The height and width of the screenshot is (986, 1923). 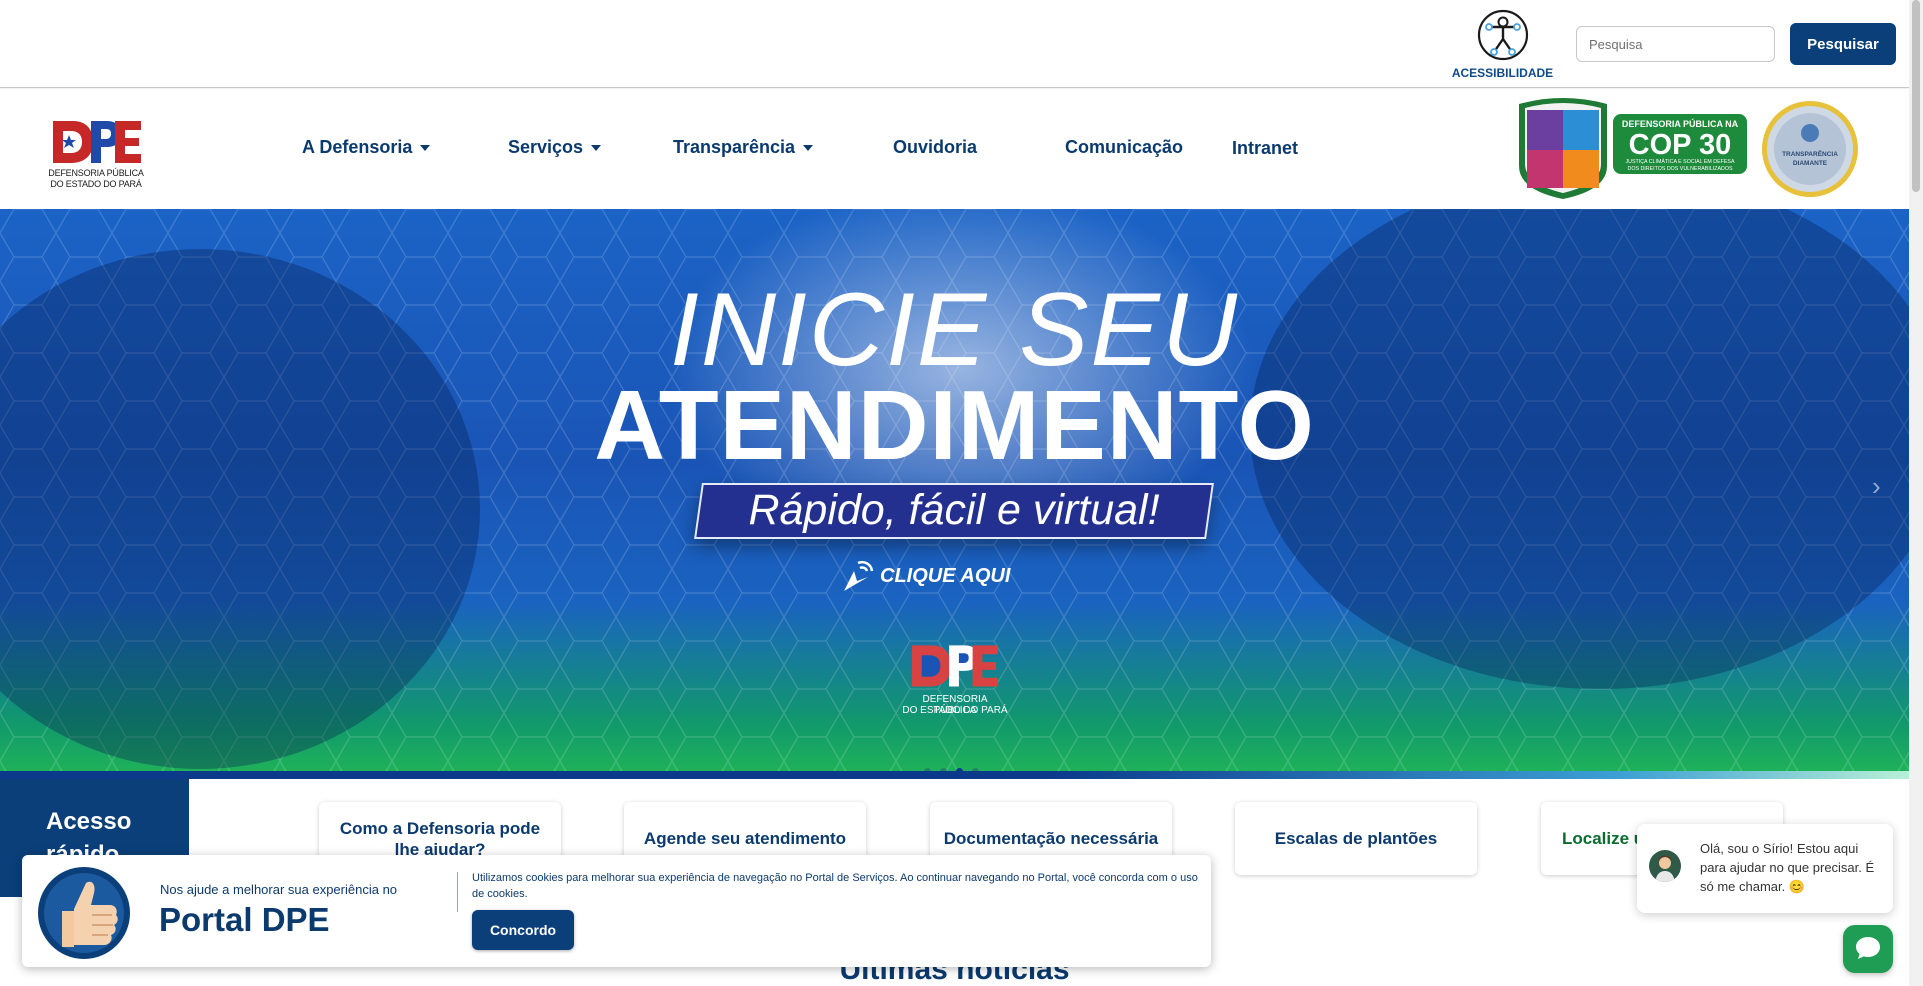 I want to click on nav-intranet: Intranet, so click(x=1265, y=148).